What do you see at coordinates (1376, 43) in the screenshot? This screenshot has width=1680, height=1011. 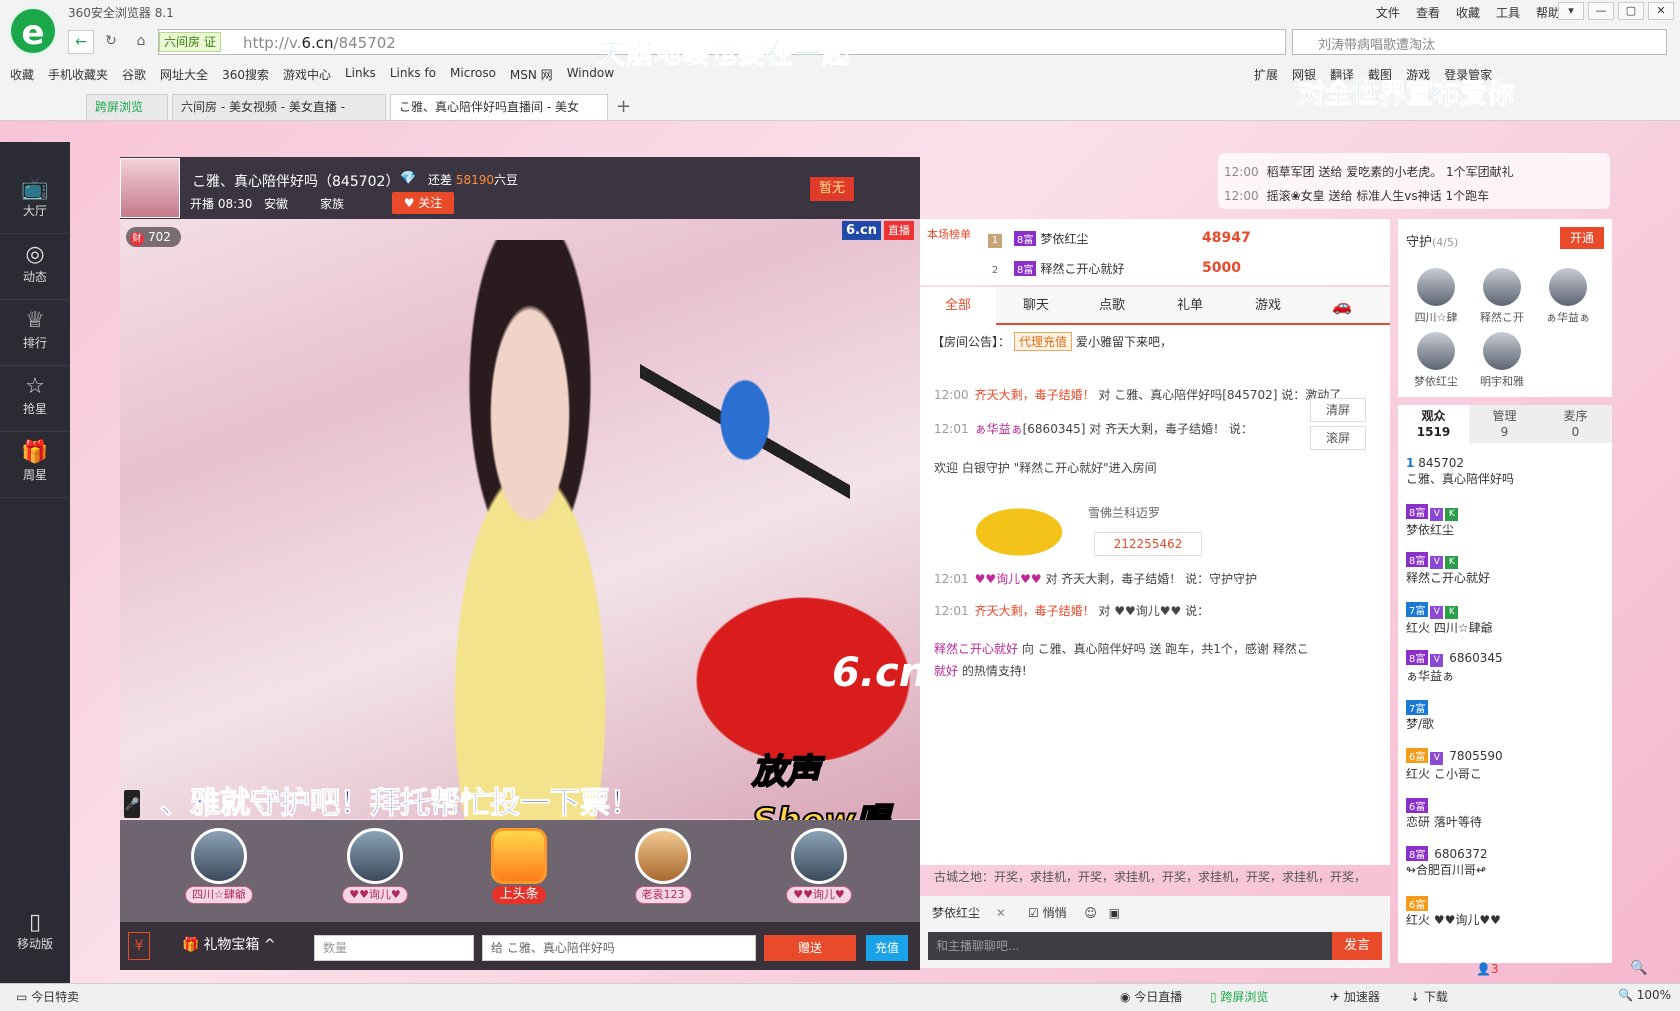 I see `search-input: 刘涛带病唱歌遭淘汰` at bounding box center [1376, 43].